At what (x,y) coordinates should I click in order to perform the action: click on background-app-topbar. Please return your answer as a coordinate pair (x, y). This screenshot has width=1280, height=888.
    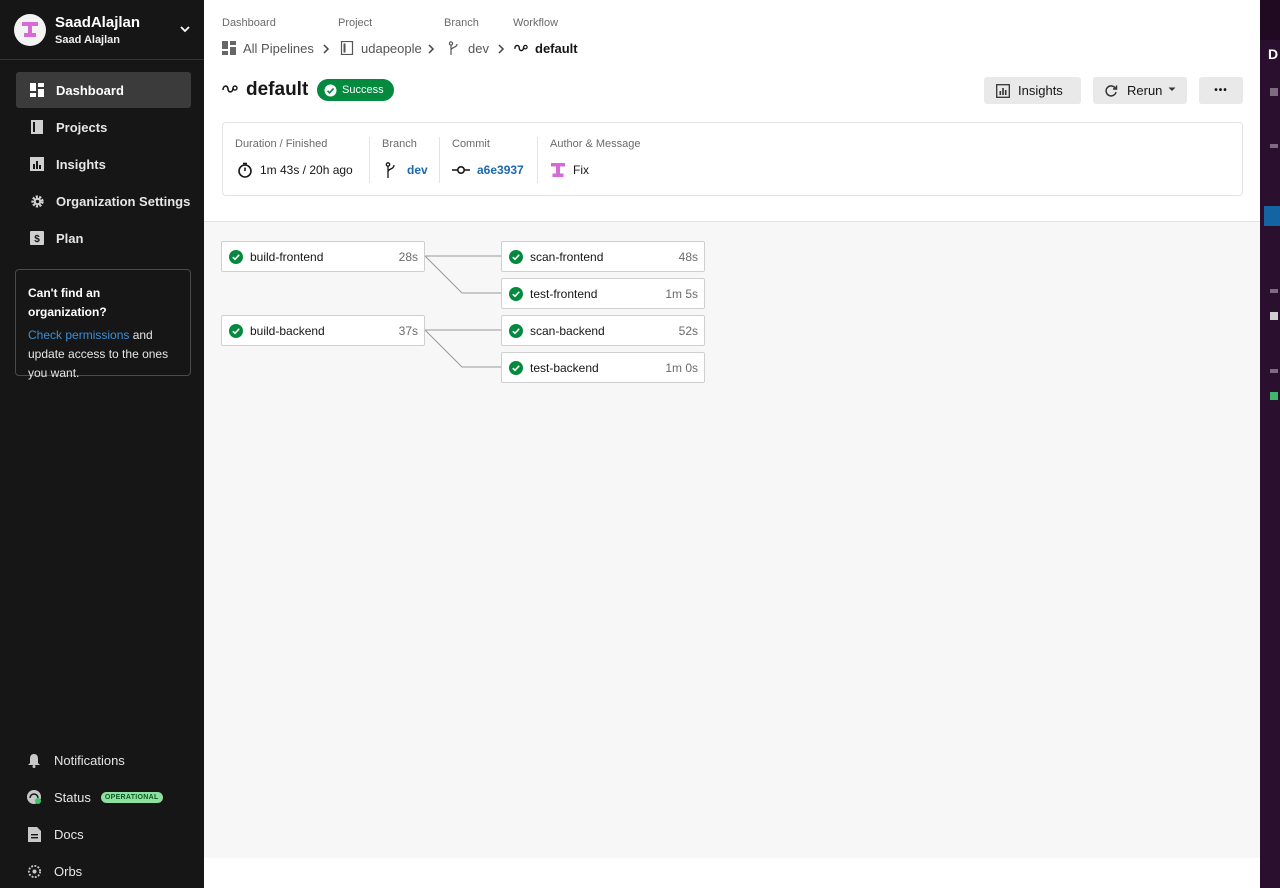
    Looking at the image, I should click on (1270, 20).